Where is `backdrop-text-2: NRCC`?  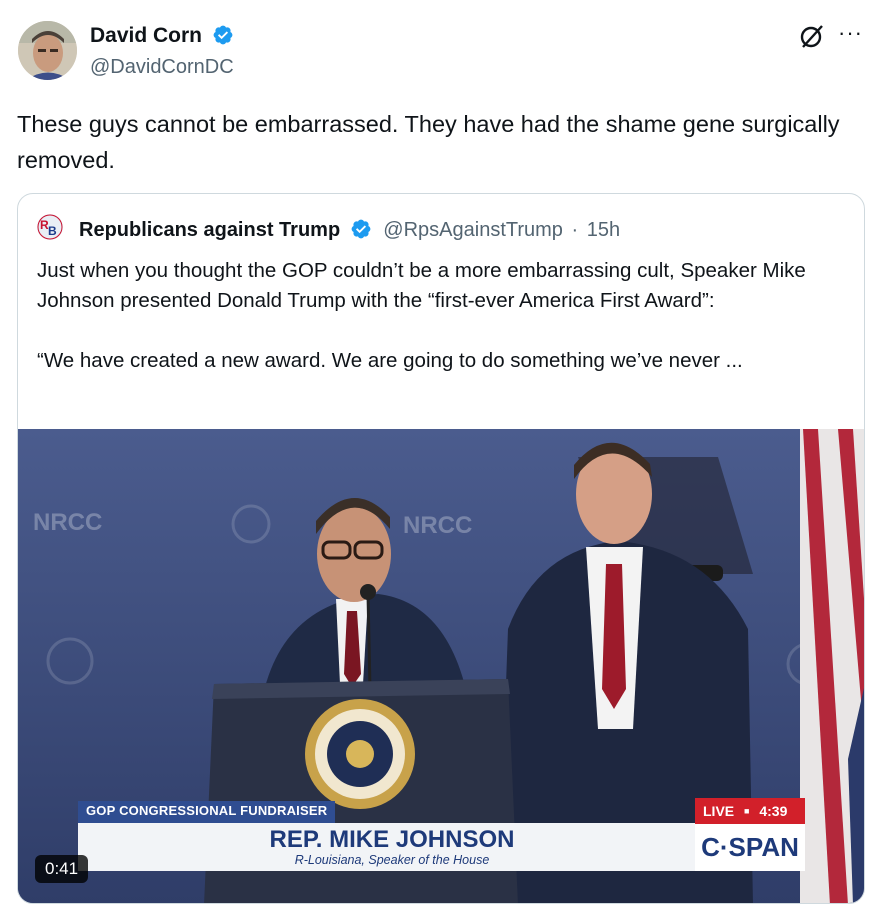 backdrop-text-2: NRCC is located at coordinates (438, 525).